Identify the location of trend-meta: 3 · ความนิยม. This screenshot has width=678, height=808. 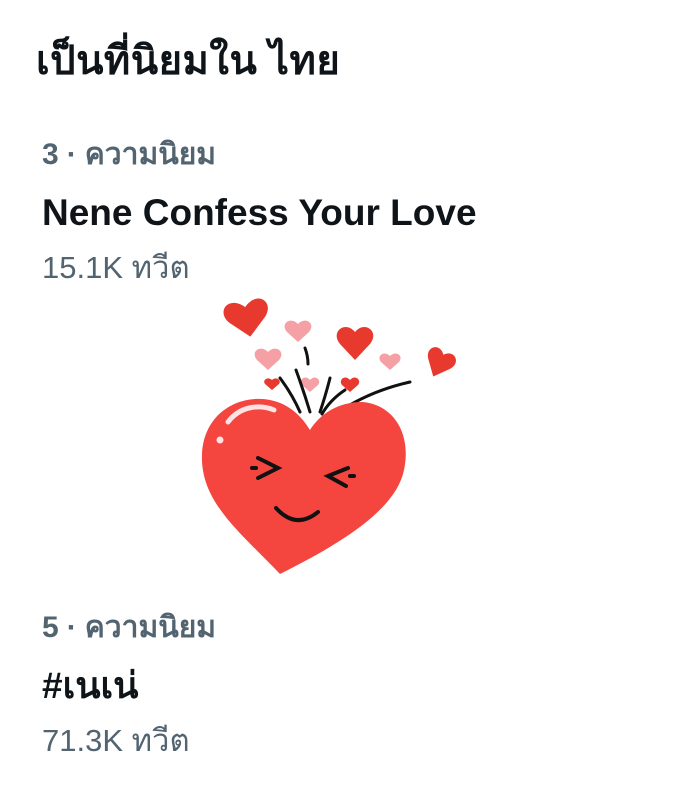
(342, 155).